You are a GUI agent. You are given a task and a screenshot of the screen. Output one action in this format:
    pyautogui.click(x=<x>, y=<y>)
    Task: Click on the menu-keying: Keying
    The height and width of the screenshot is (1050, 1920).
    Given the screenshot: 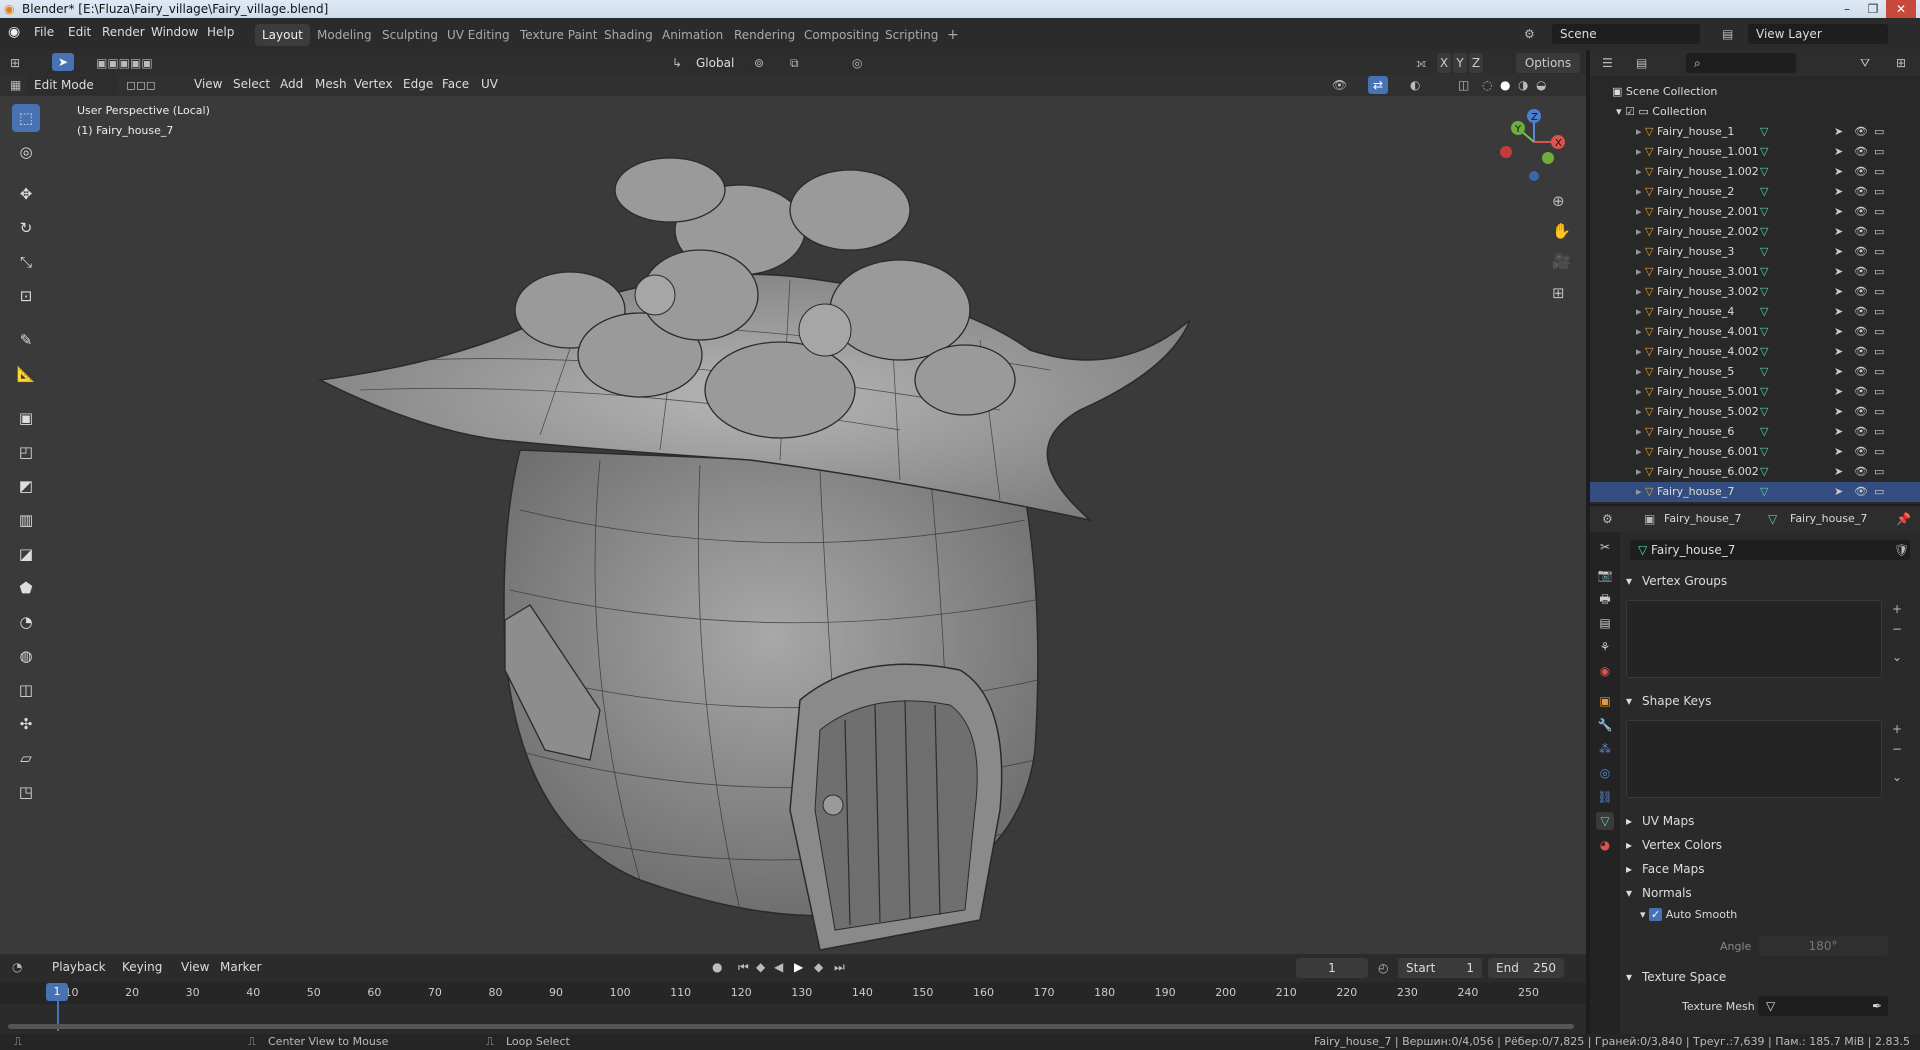 What is the action you would take?
    pyautogui.click(x=142, y=967)
    